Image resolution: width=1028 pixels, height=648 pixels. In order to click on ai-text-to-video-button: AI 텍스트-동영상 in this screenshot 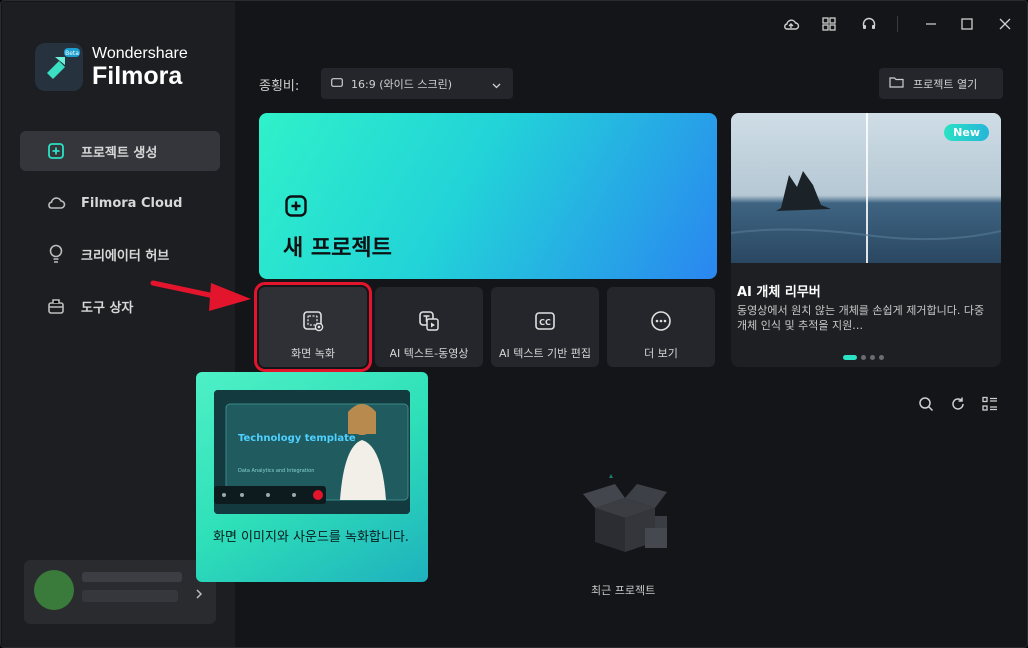, I will do `click(429, 327)`.